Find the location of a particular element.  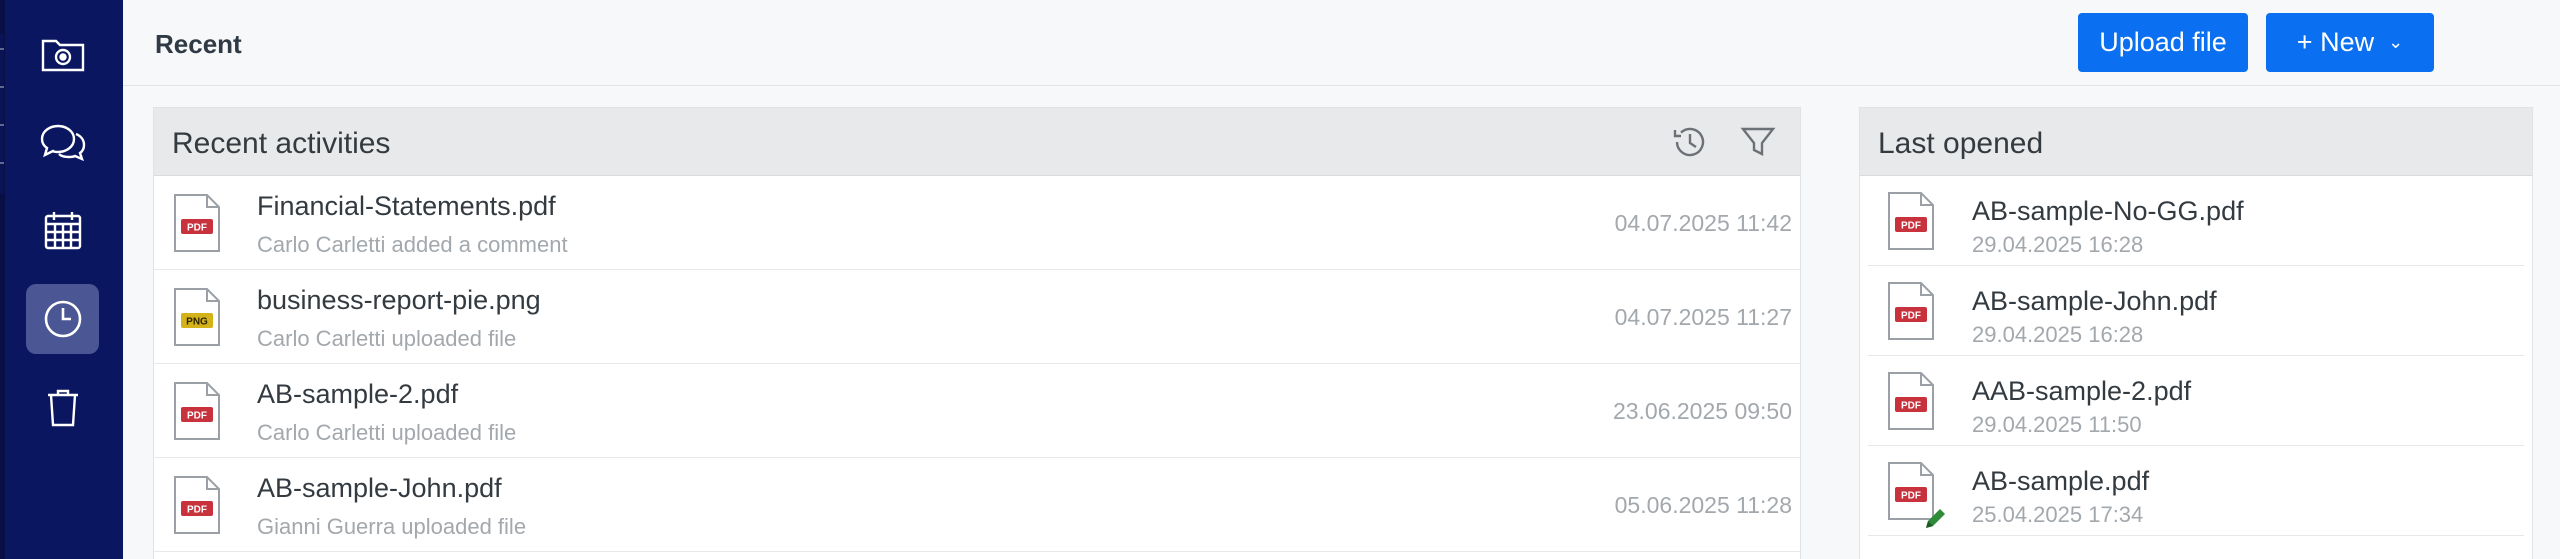

last-opened-timestamp: 29.04.2025 11:50 is located at coordinates (2057, 424).